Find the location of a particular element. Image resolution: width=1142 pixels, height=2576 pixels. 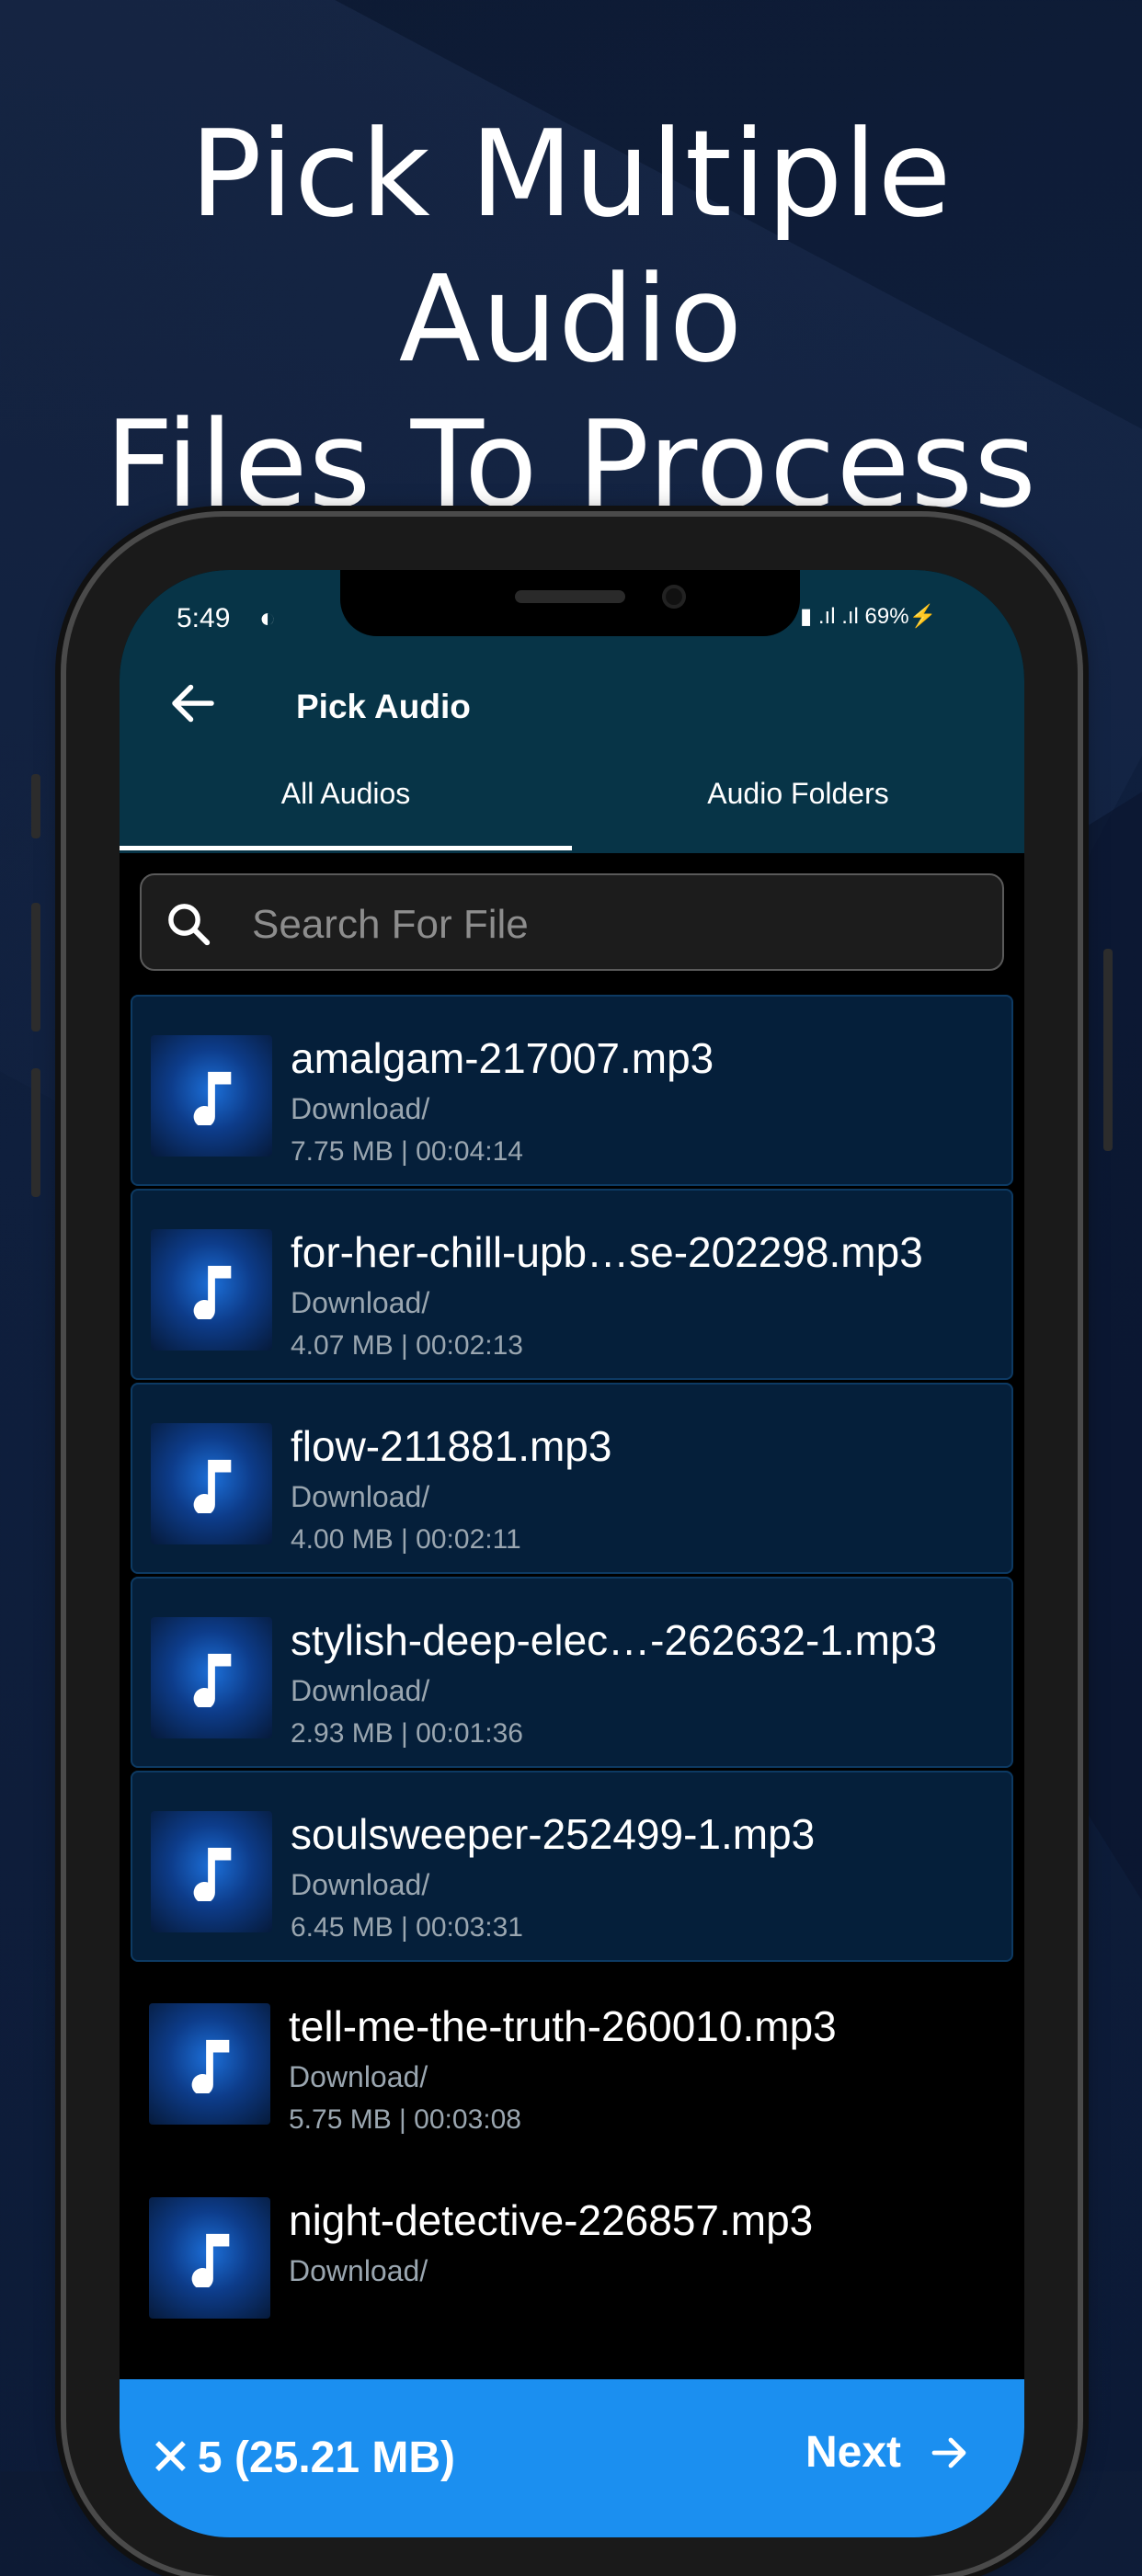

phone-power-button is located at coordinates (1108, 1050).